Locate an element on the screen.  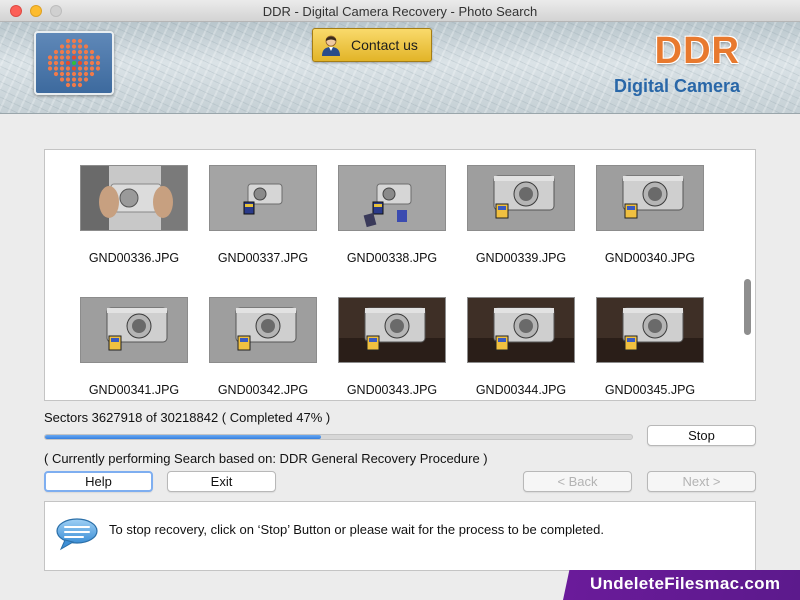
photo-filename: GND00336.JPG is located at coordinates (134, 258).